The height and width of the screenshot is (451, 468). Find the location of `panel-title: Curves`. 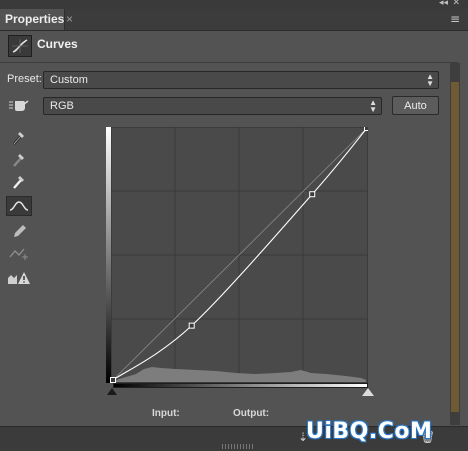

panel-title: Curves is located at coordinates (57, 44).